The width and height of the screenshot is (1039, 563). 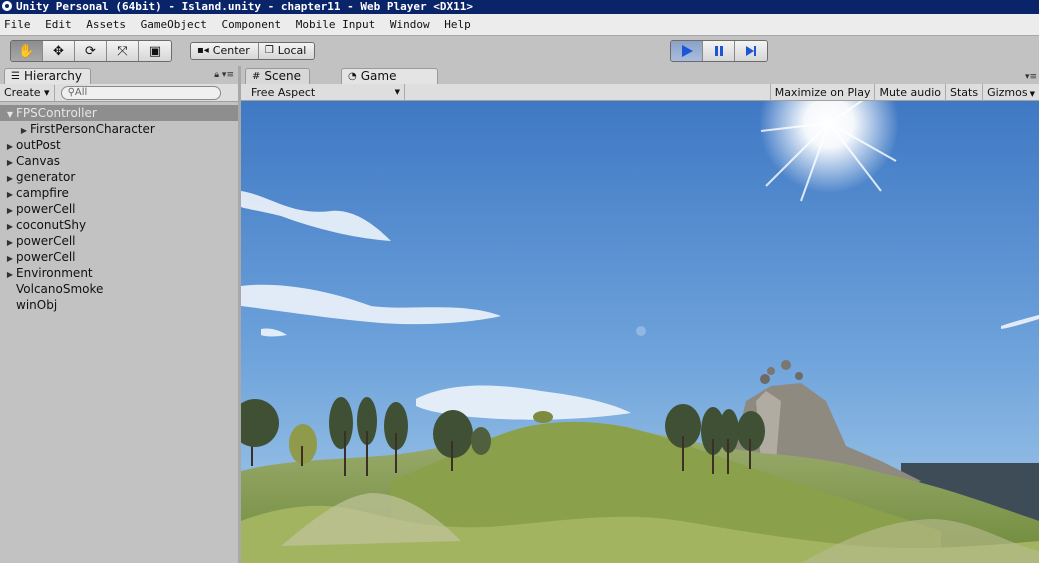 What do you see at coordinates (519, 51) in the screenshot?
I see `main-toolbar: ✋ ✥ ⟳ ⤧ ▣ ▪◂ Center ❒ Local` at bounding box center [519, 51].